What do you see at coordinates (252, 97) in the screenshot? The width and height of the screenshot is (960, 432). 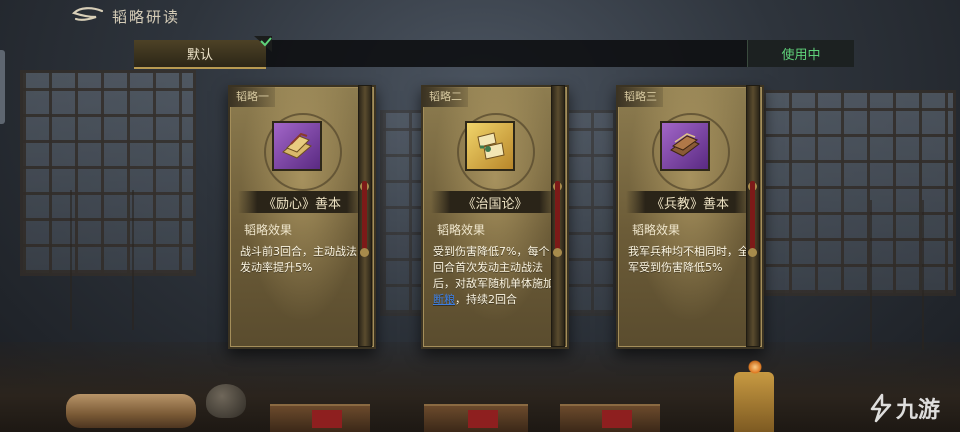 I see `card-tag: 韬略一` at bounding box center [252, 97].